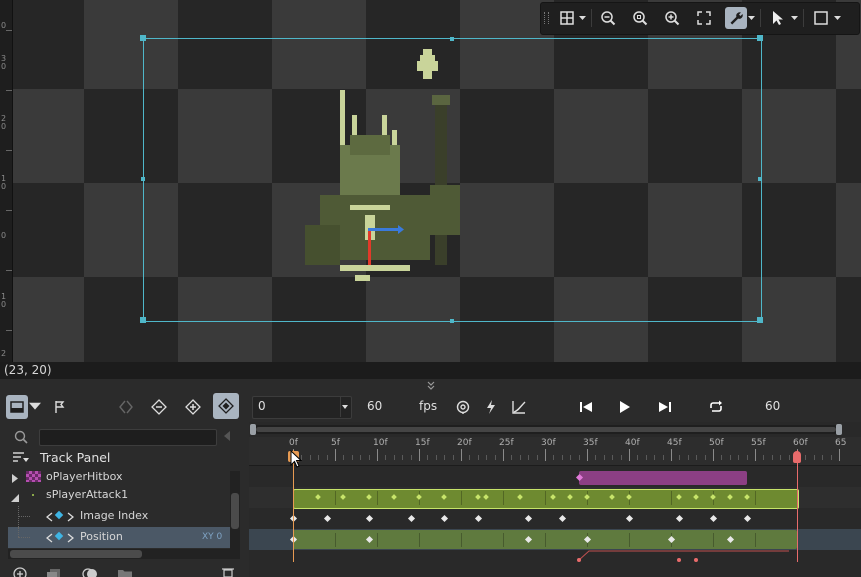  Describe the element at coordinates (302, 407) in the screenshot. I see `current-frame-input` at that location.